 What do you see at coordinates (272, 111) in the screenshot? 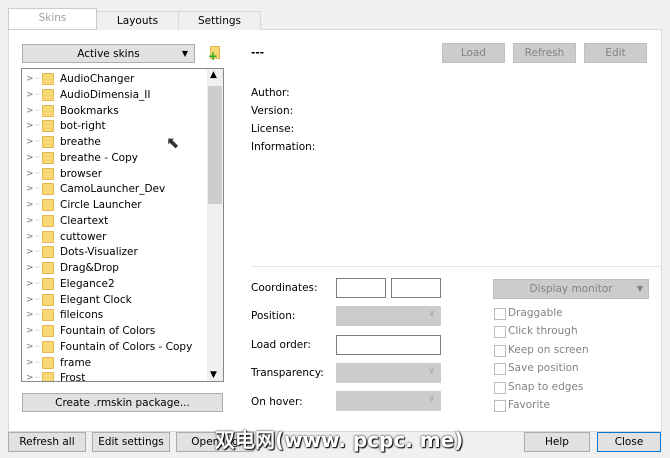
I see `version-label: Version:` at bounding box center [272, 111].